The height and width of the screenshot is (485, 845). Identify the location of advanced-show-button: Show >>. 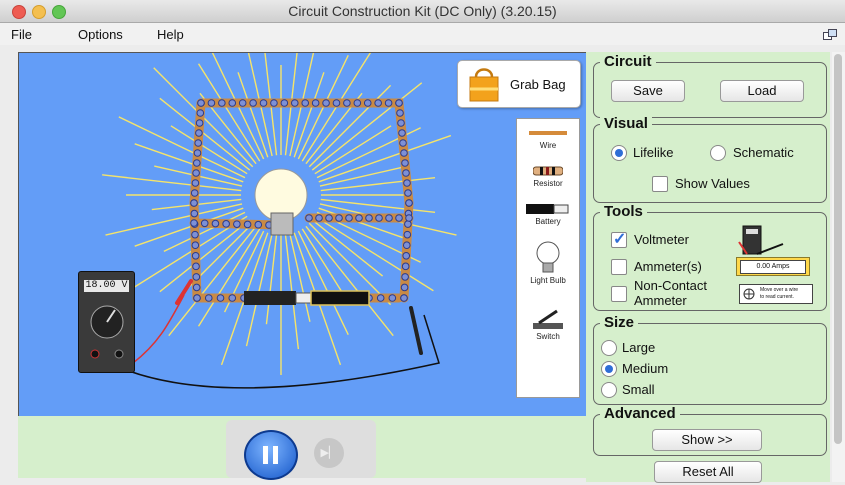
(707, 440).